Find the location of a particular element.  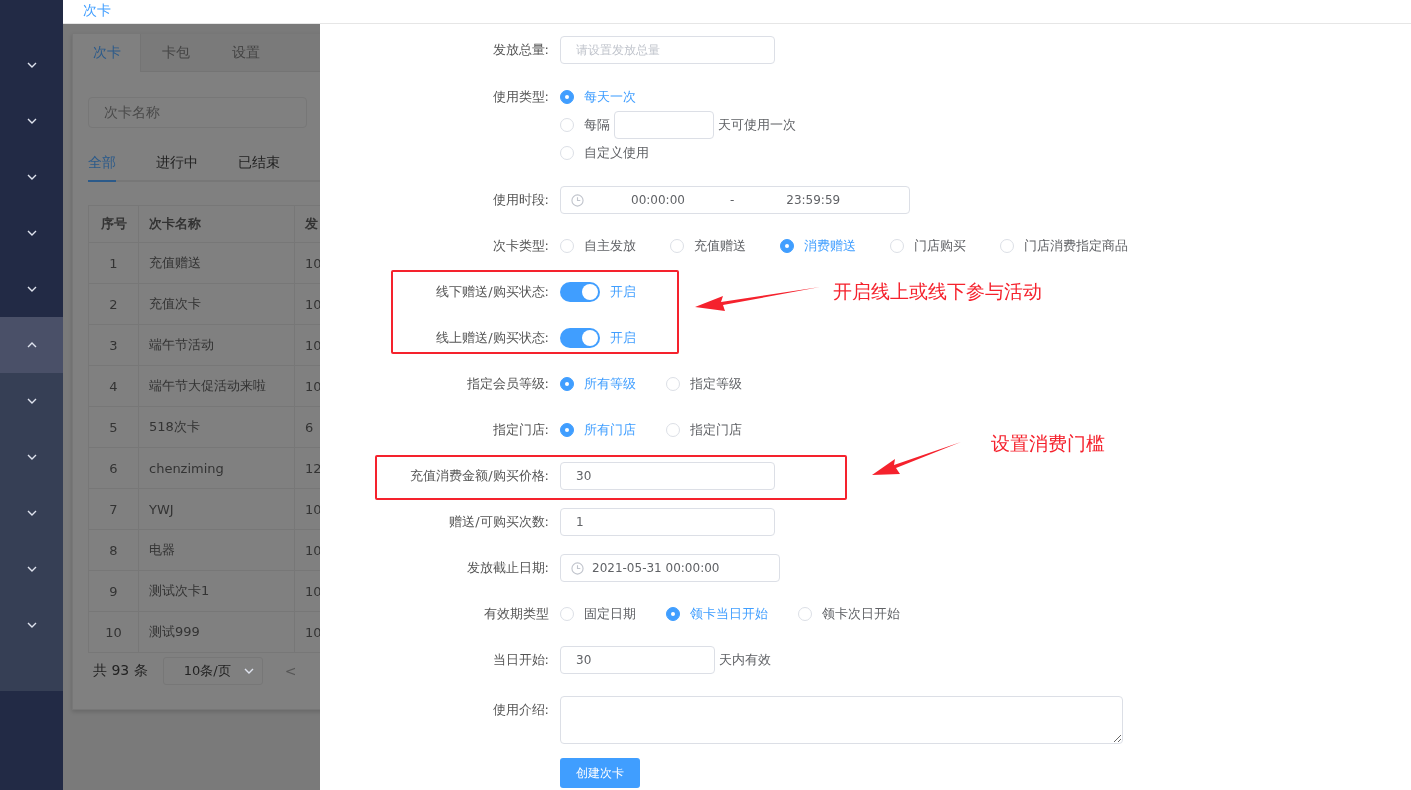

chevron-up-icon is located at coordinates (31, 345).